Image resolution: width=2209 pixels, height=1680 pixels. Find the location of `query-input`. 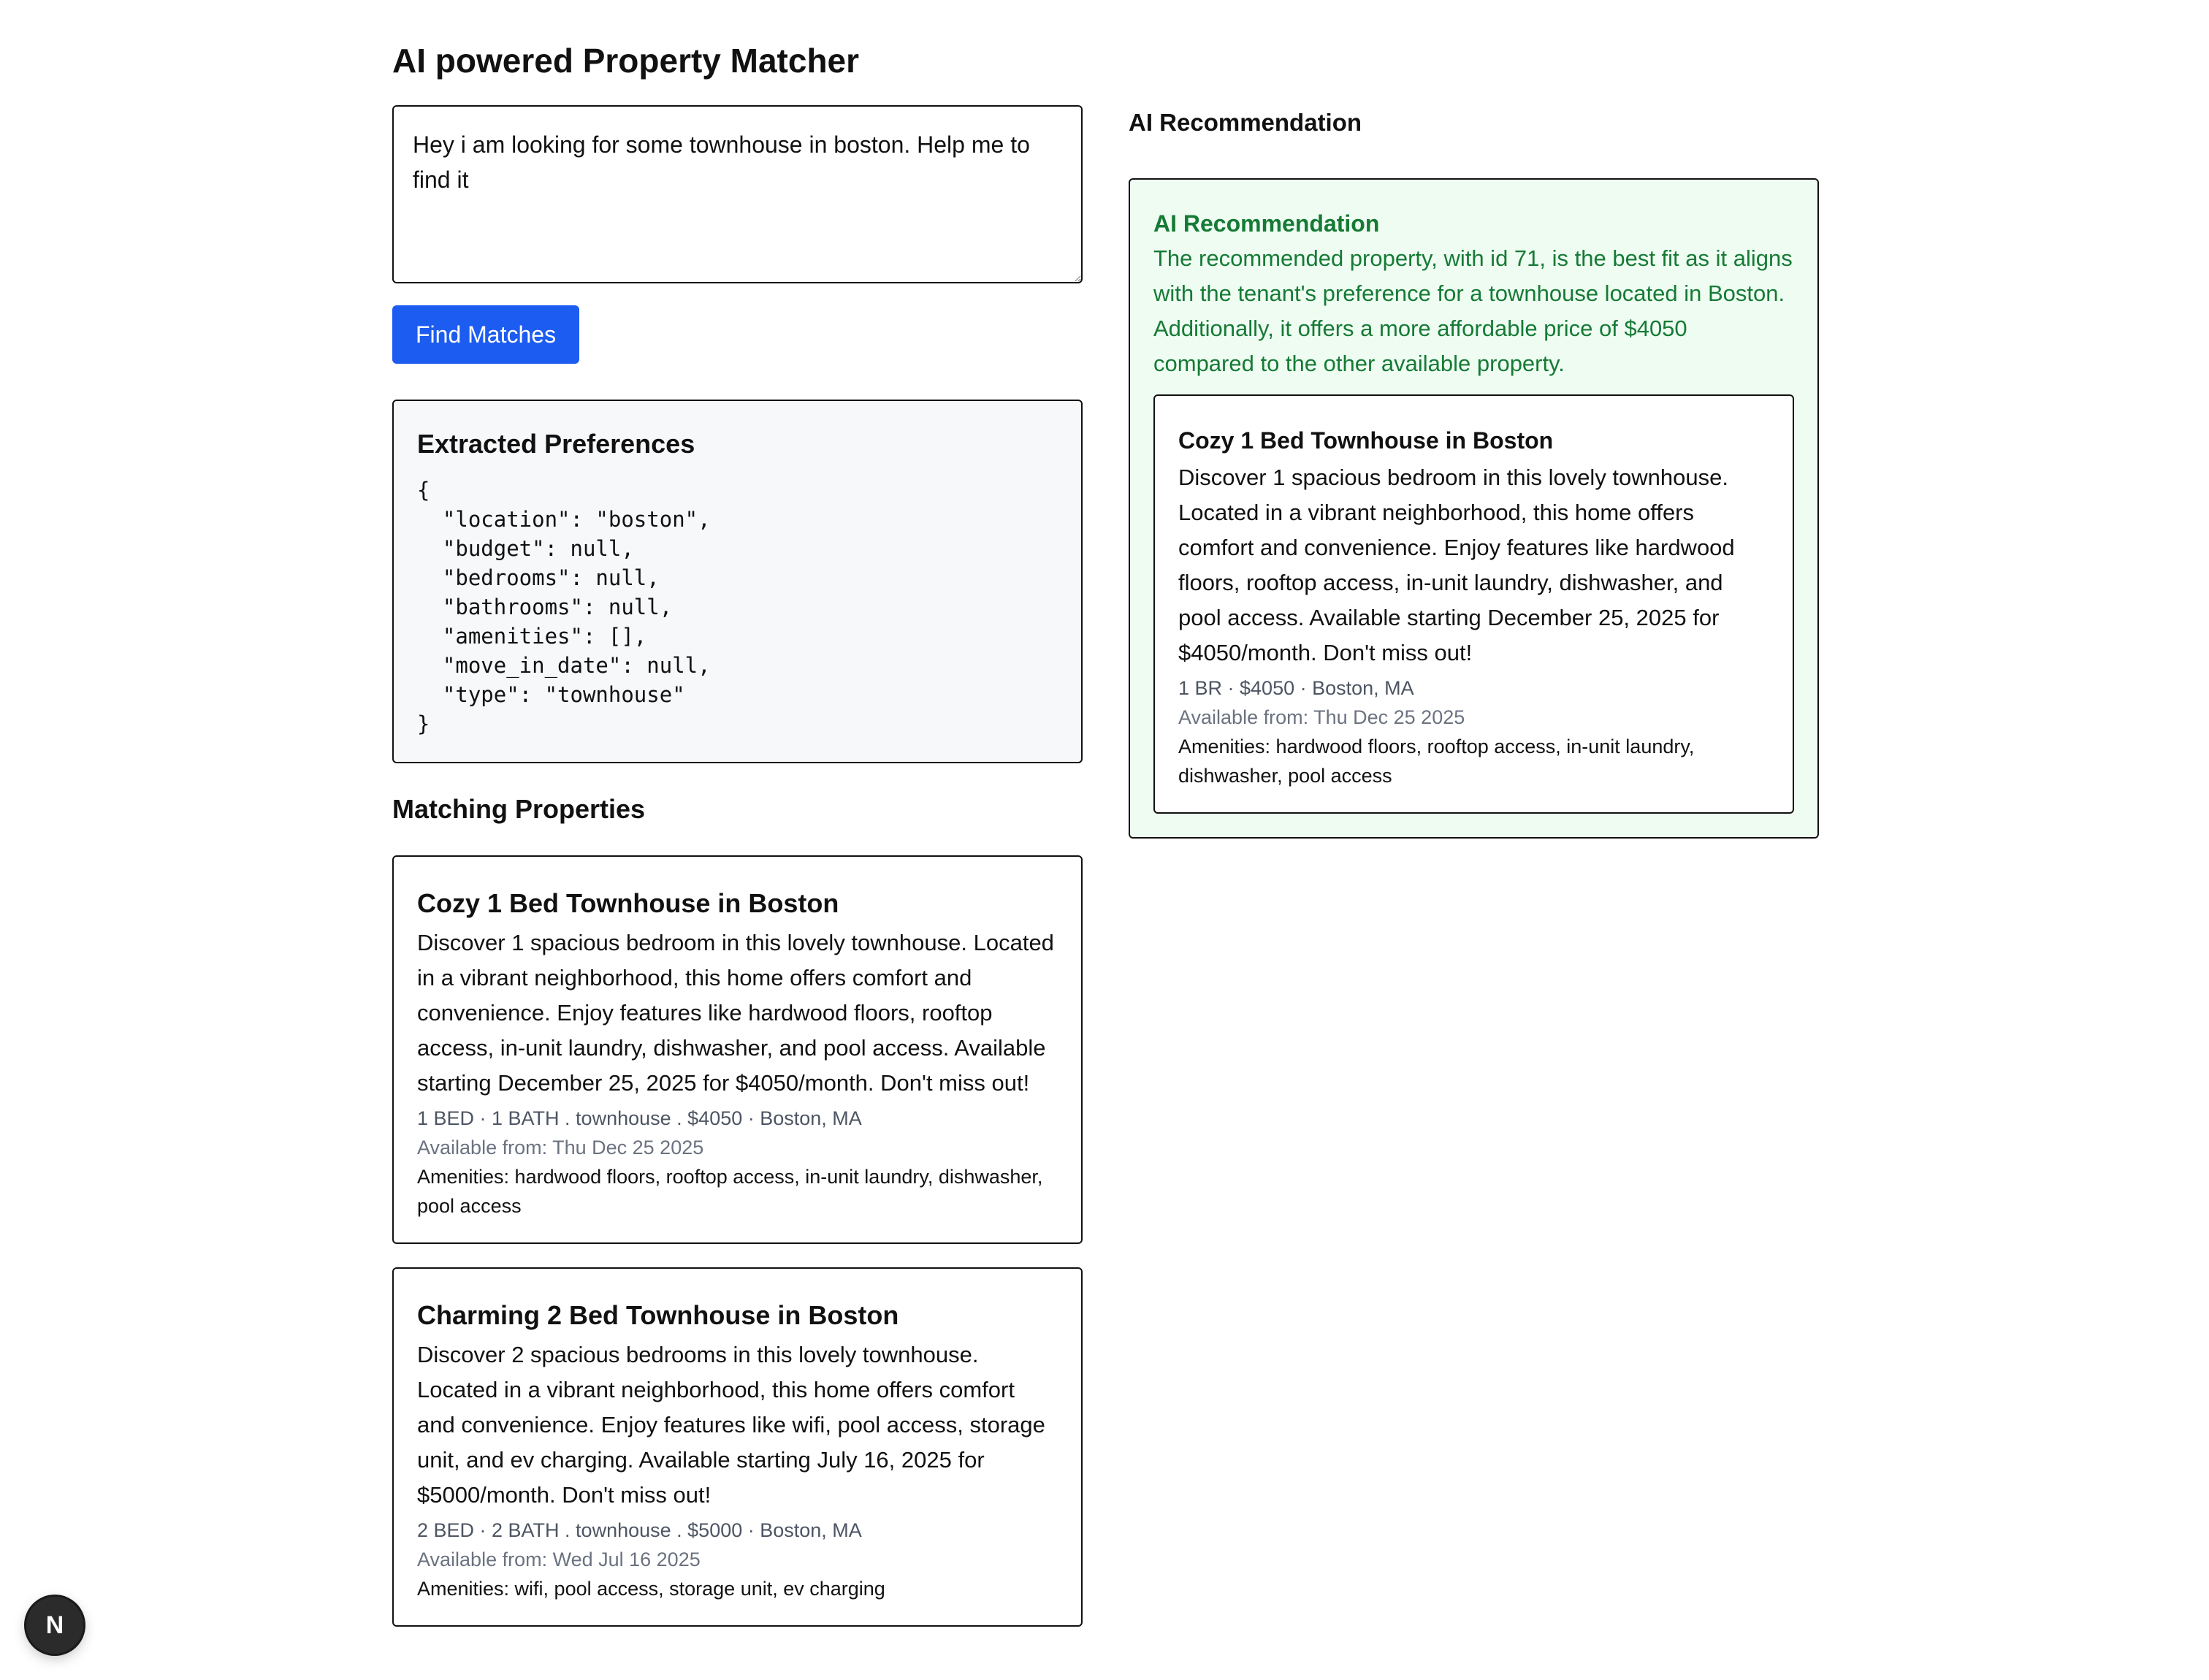

query-input is located at coordinates (737, 194).